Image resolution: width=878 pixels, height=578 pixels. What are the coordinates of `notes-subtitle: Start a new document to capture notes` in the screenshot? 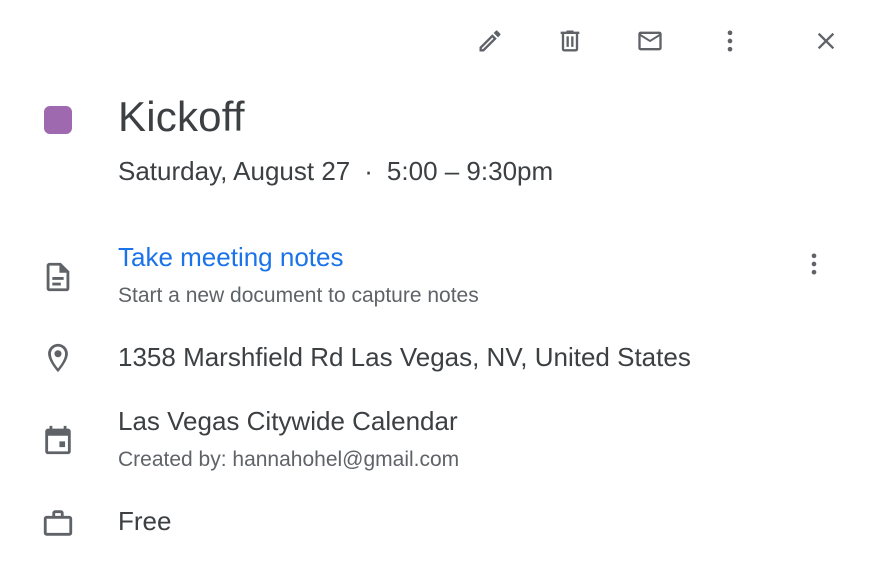 It's located at (298, 295).